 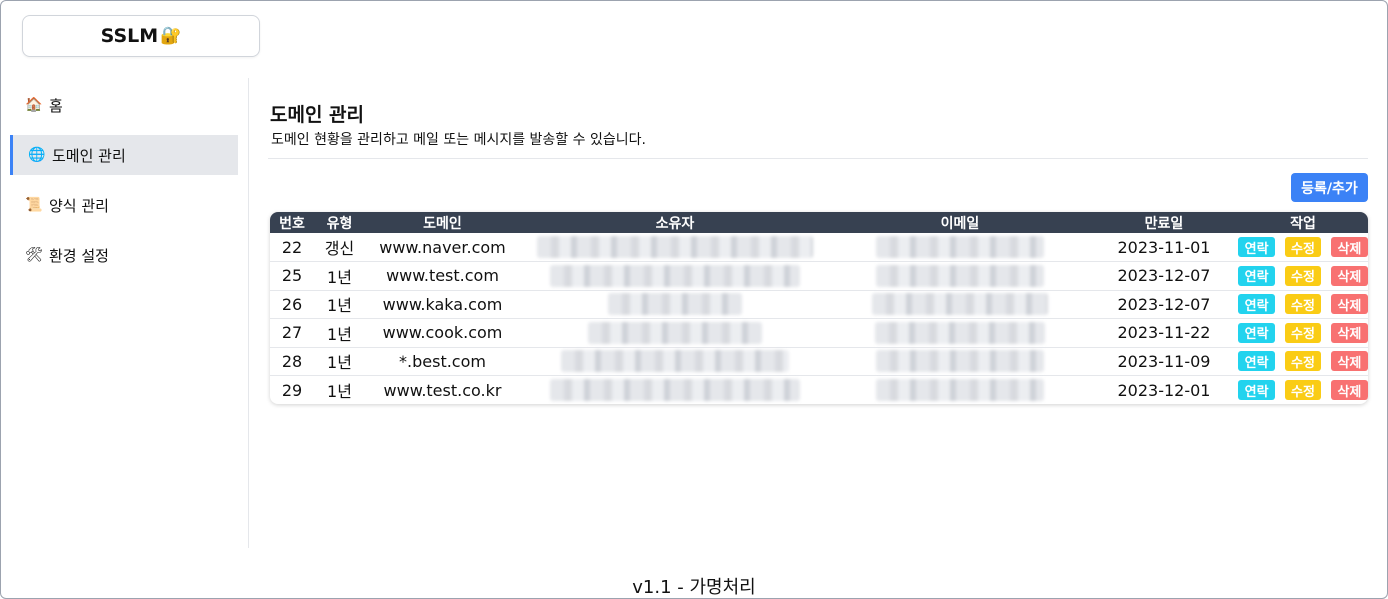 I want to click on sidebar: 🏠 홈 🌐 도메인 관리 📜 양식 관리 🛠 환경 설정, so click(x=124, y=185).